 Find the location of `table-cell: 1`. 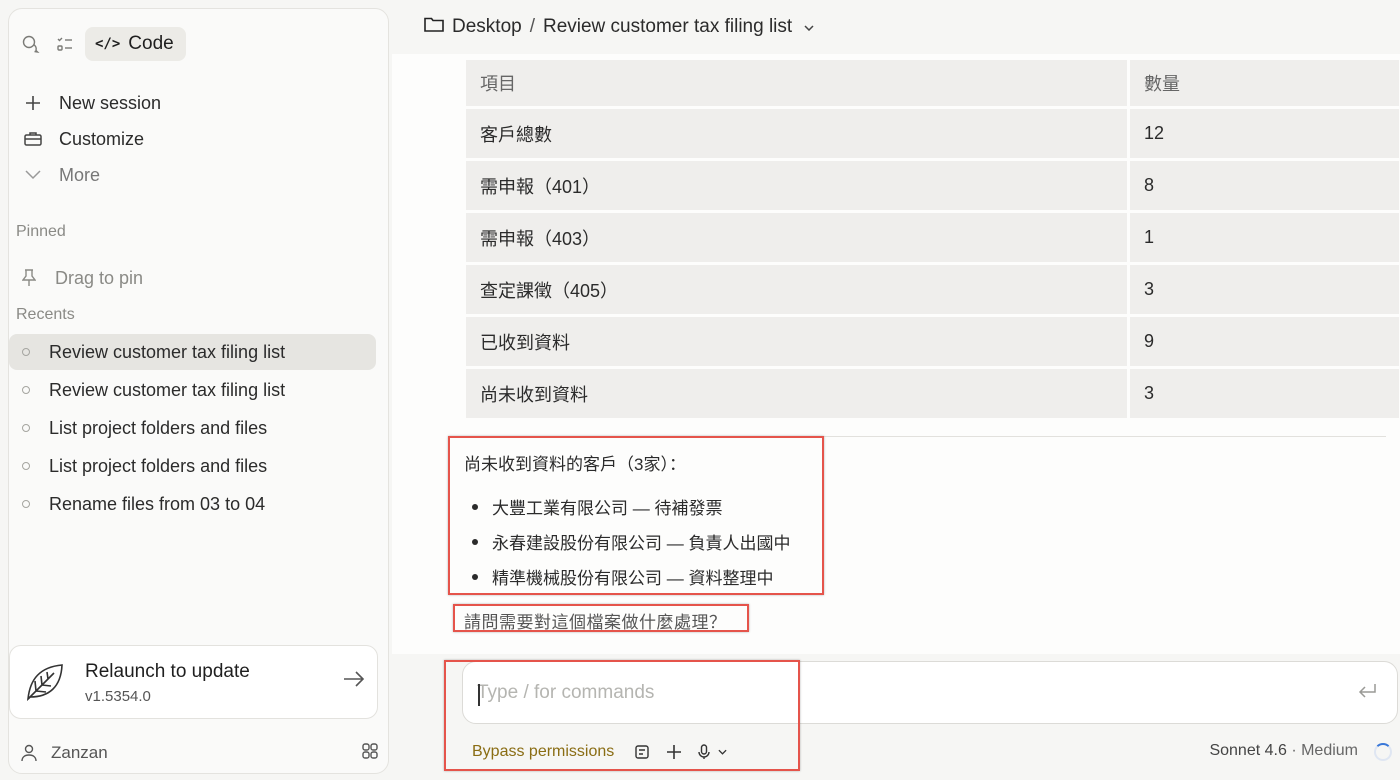

table-cell: 1 is located at coordinates (1264, 237).